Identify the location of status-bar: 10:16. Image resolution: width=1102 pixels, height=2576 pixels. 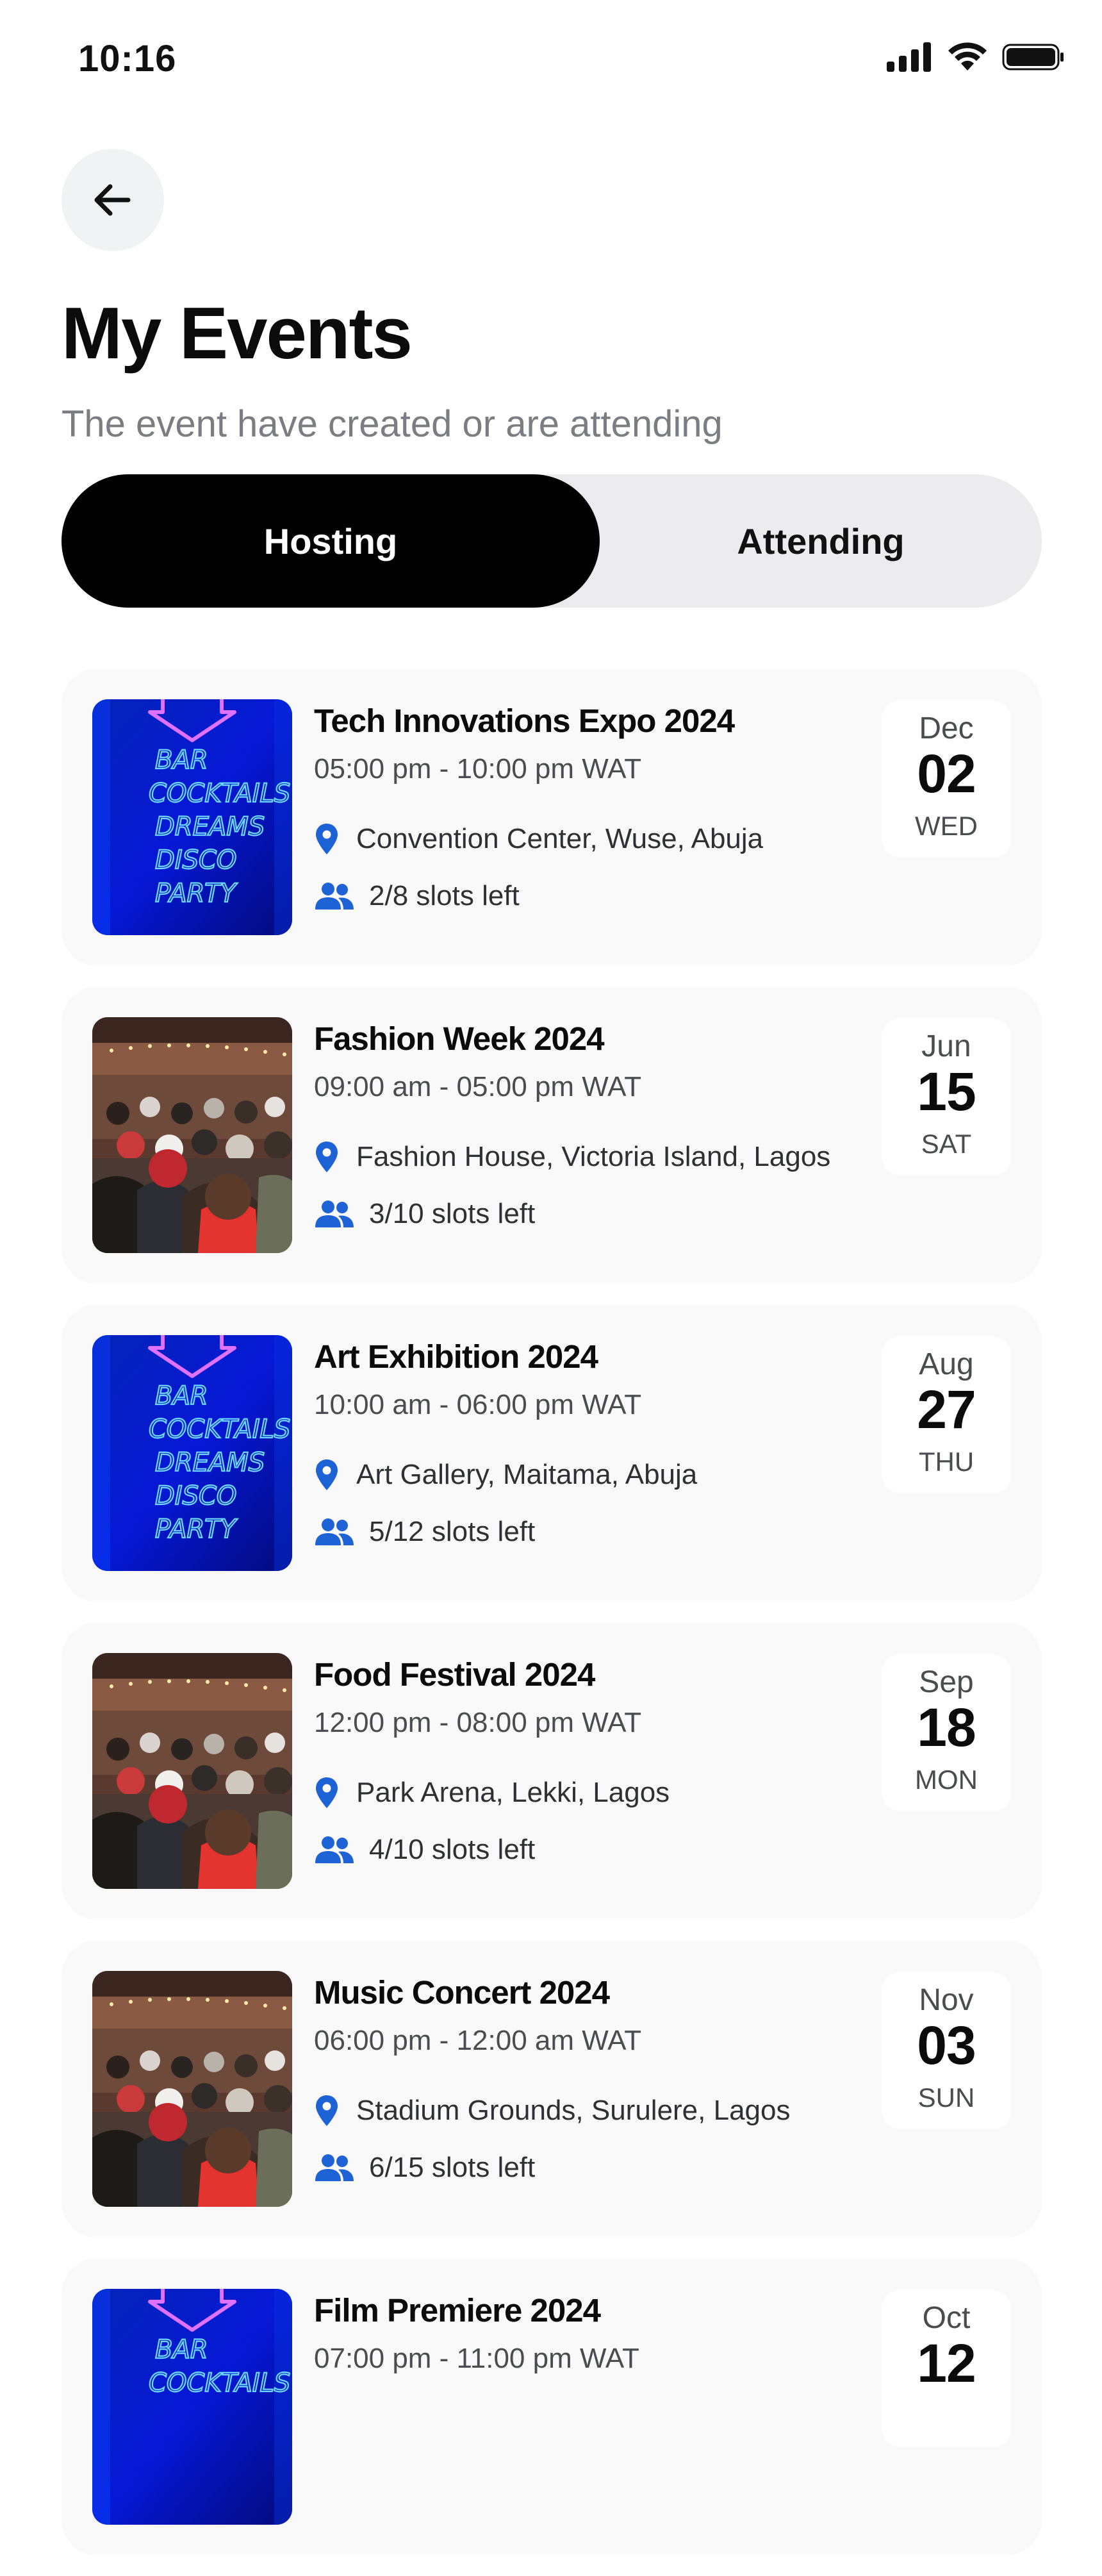
(551, 57).